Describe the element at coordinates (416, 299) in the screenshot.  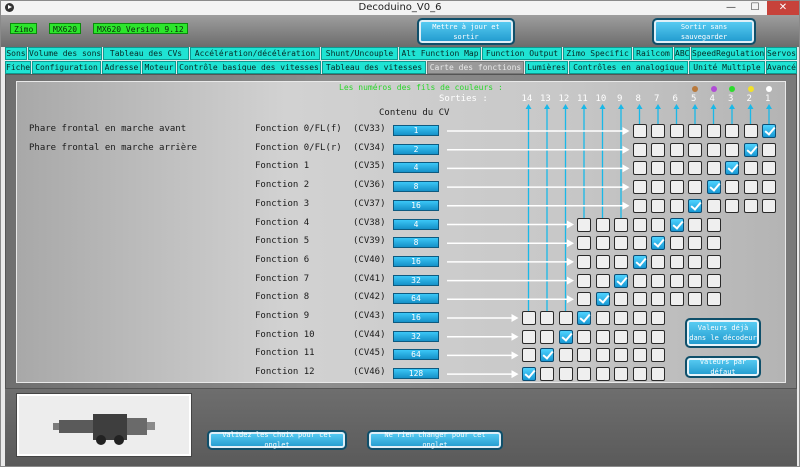
I see `cv-value-field: 64` at that location.